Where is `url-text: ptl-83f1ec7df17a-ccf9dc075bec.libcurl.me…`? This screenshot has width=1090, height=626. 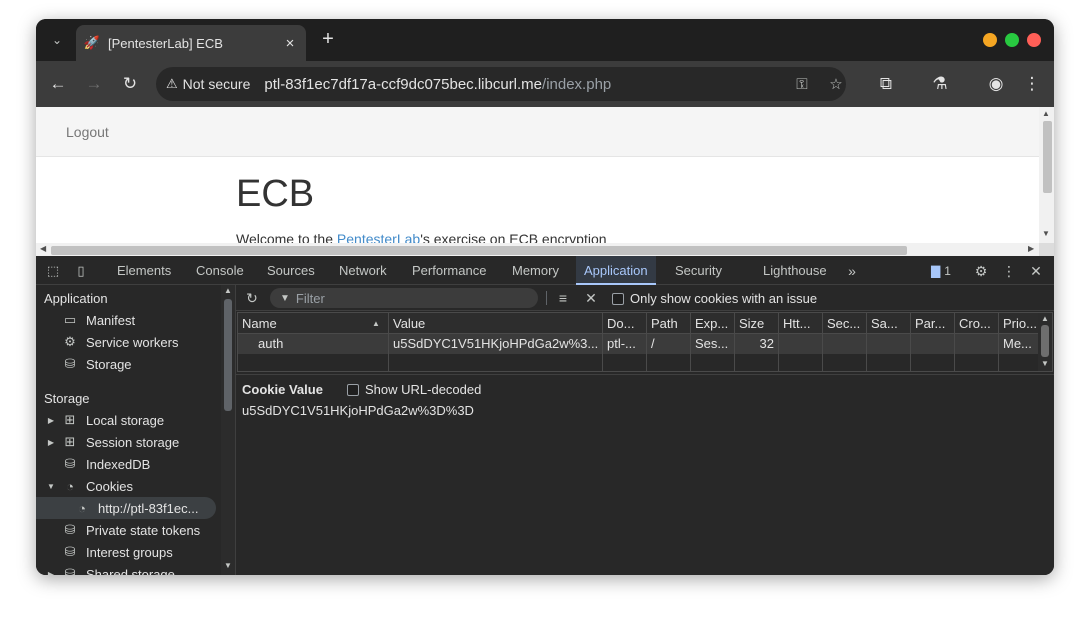
url-text: ptl-83f1ec7df17a-ccf9dc075bec.libcurl.me… is located at coordinates (437, 84).